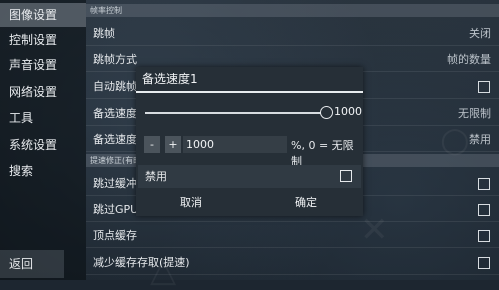 The image size is (499, 290). Describe the element at coordinates (249, 92) in the screenshot. I see `dialog-title-divider` at that location.